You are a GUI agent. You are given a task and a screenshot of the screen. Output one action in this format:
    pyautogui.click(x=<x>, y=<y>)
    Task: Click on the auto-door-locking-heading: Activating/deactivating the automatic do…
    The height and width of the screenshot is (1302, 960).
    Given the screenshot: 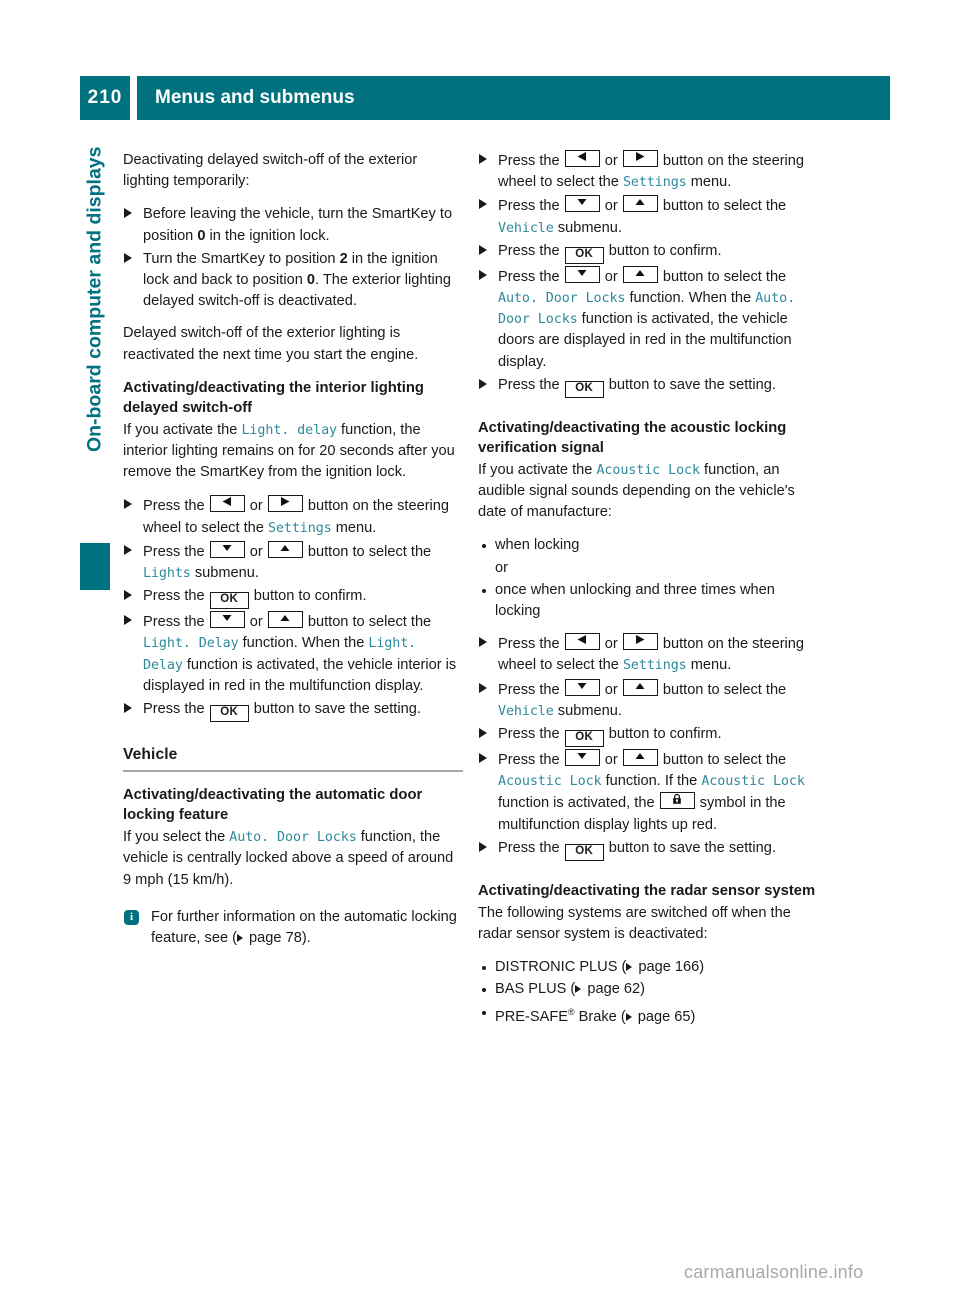 What is the action you would take?
    pyautogui.click(x=273, y=805)
    